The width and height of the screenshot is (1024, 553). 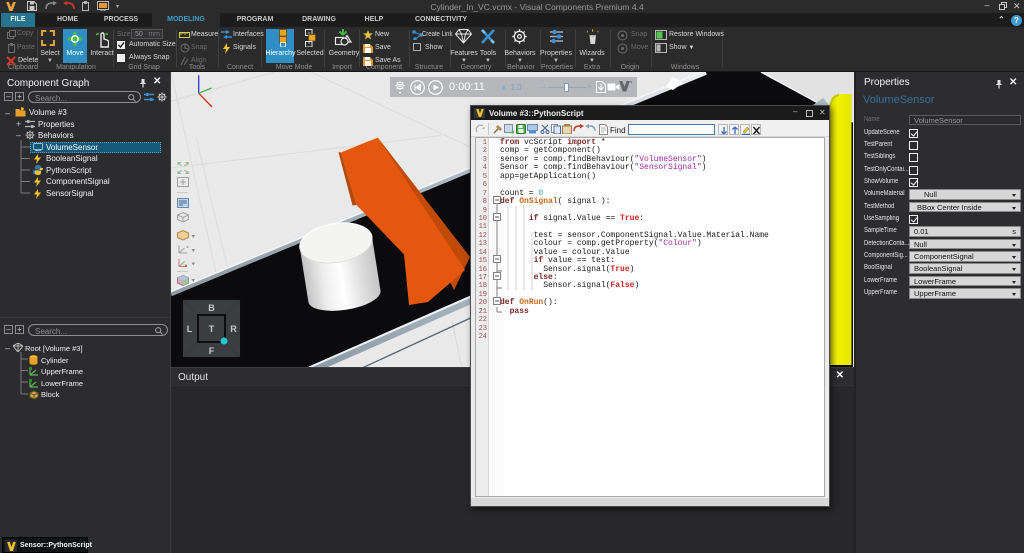 What do you see at coordinates (211, 308) in the screenshot?
I see `svg-text: B` at bounding box center [211, 308].